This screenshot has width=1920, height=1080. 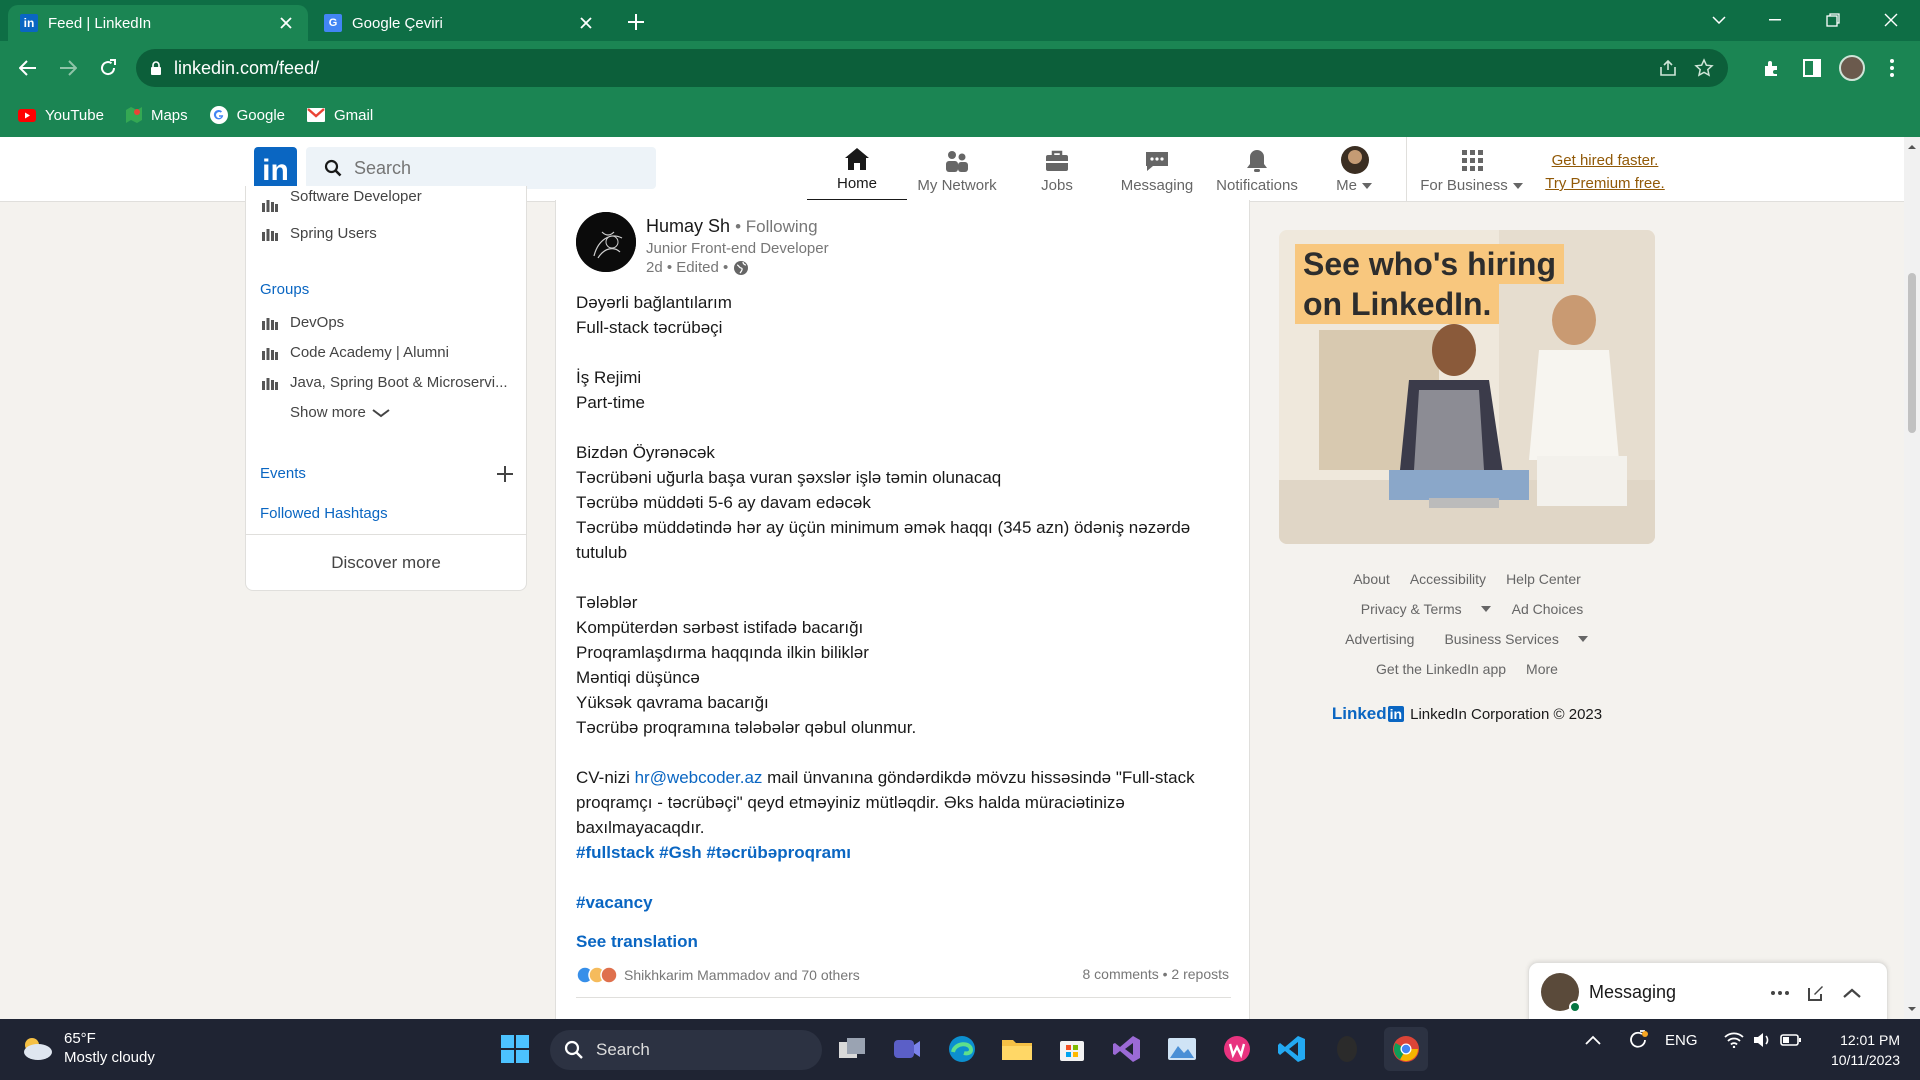 I want to click on show-more-button: Show more, so click(x=340, y=412).